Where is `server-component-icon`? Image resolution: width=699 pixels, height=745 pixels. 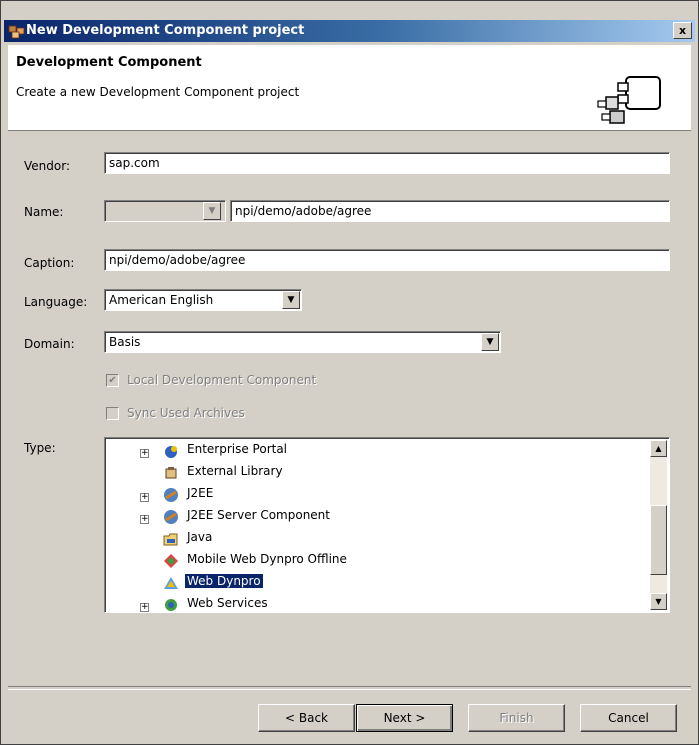
server-component-icon is located at coordinates (171, 517).